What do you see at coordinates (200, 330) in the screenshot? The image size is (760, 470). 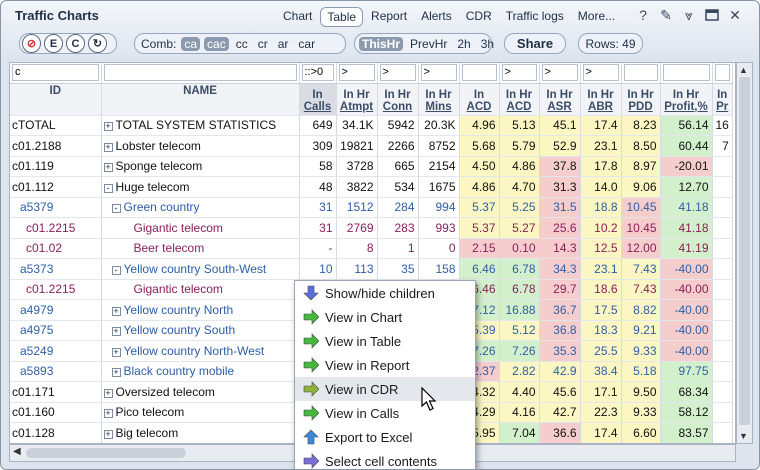 I see `row-name: + Yellow country South` at bounding box center [200, 330].